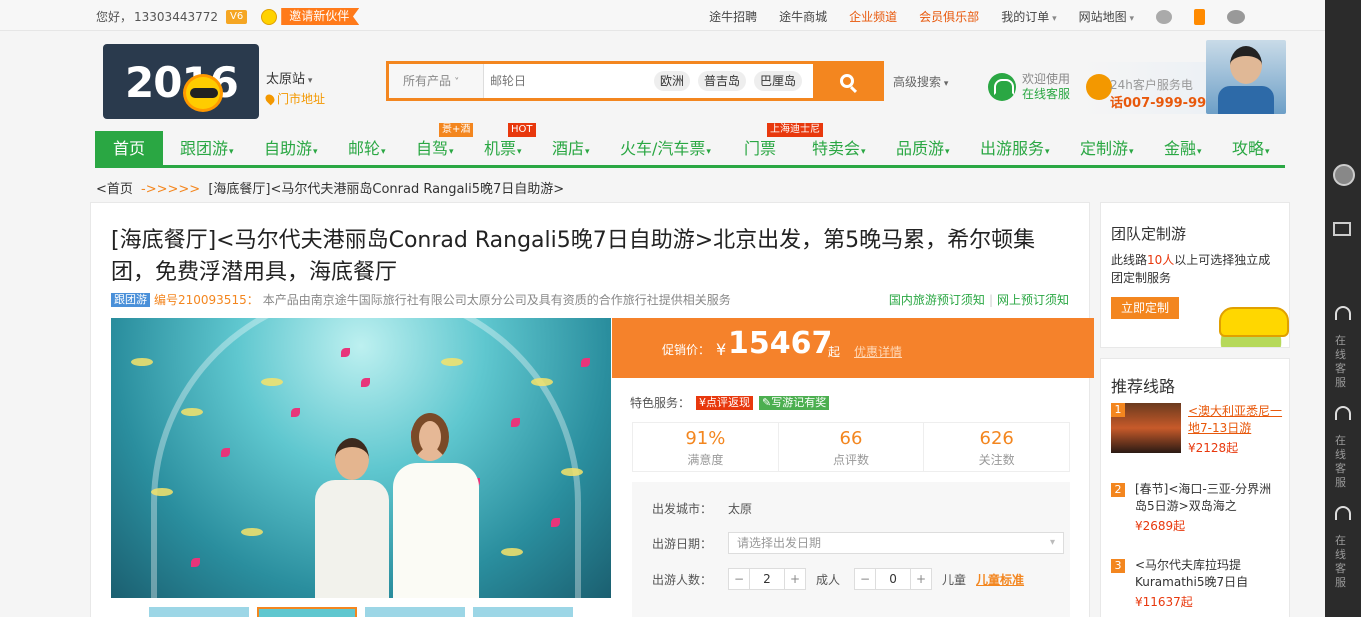  Describe the element at coordinates (1344, 175) in the screenshot. I see `avatar-icon` at that location.